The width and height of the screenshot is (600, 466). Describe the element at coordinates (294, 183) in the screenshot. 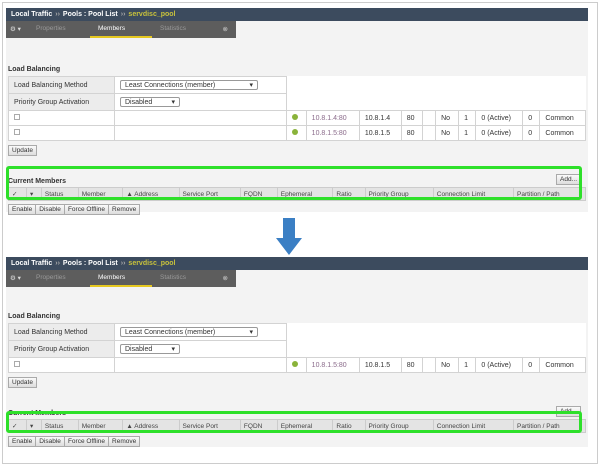

I see `highlight-box-before` at that location.